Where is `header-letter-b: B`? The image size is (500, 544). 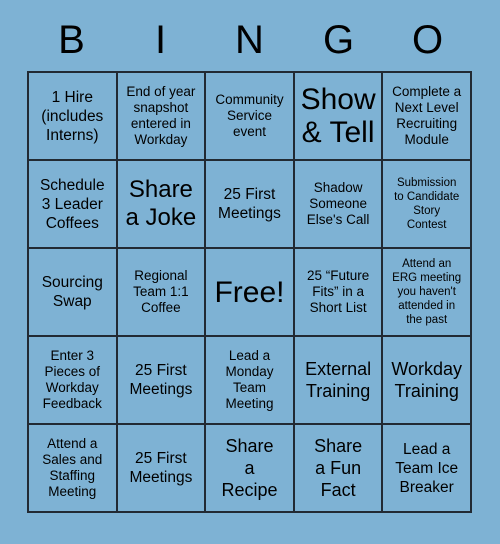 header-letter-b: B is located at coordinates (71, 40).